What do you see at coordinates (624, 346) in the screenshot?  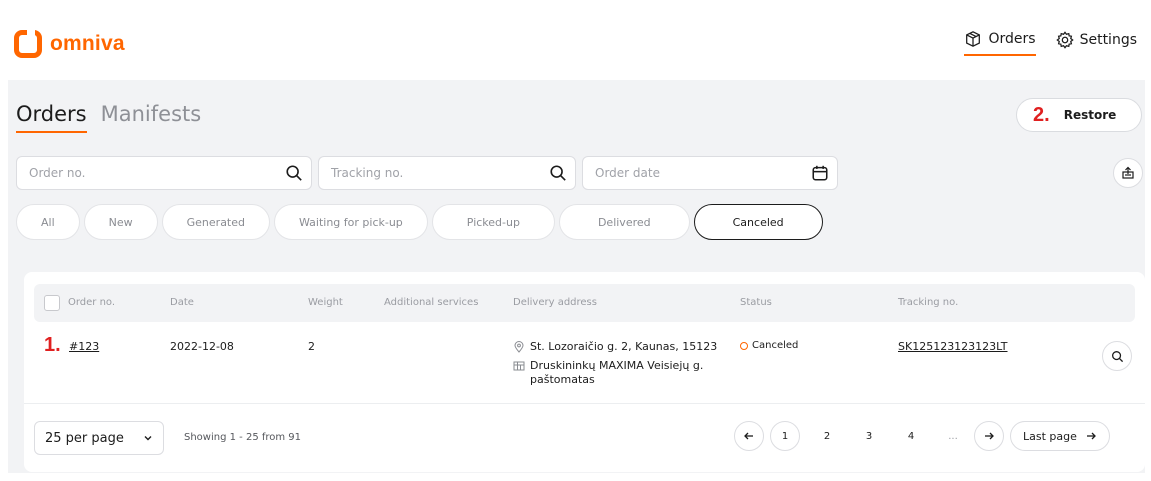 I see `address-text: St. Lozoraičio g. 2, Kaunas, 15123` at bounding box center [624, 346].